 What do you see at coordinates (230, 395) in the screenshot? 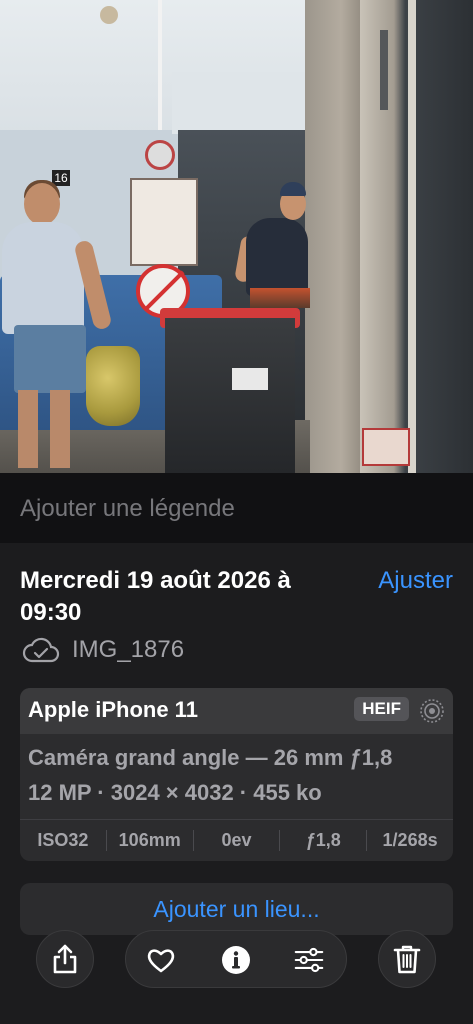
I see `photo-grey-bin` at bounding box center [230, 395].